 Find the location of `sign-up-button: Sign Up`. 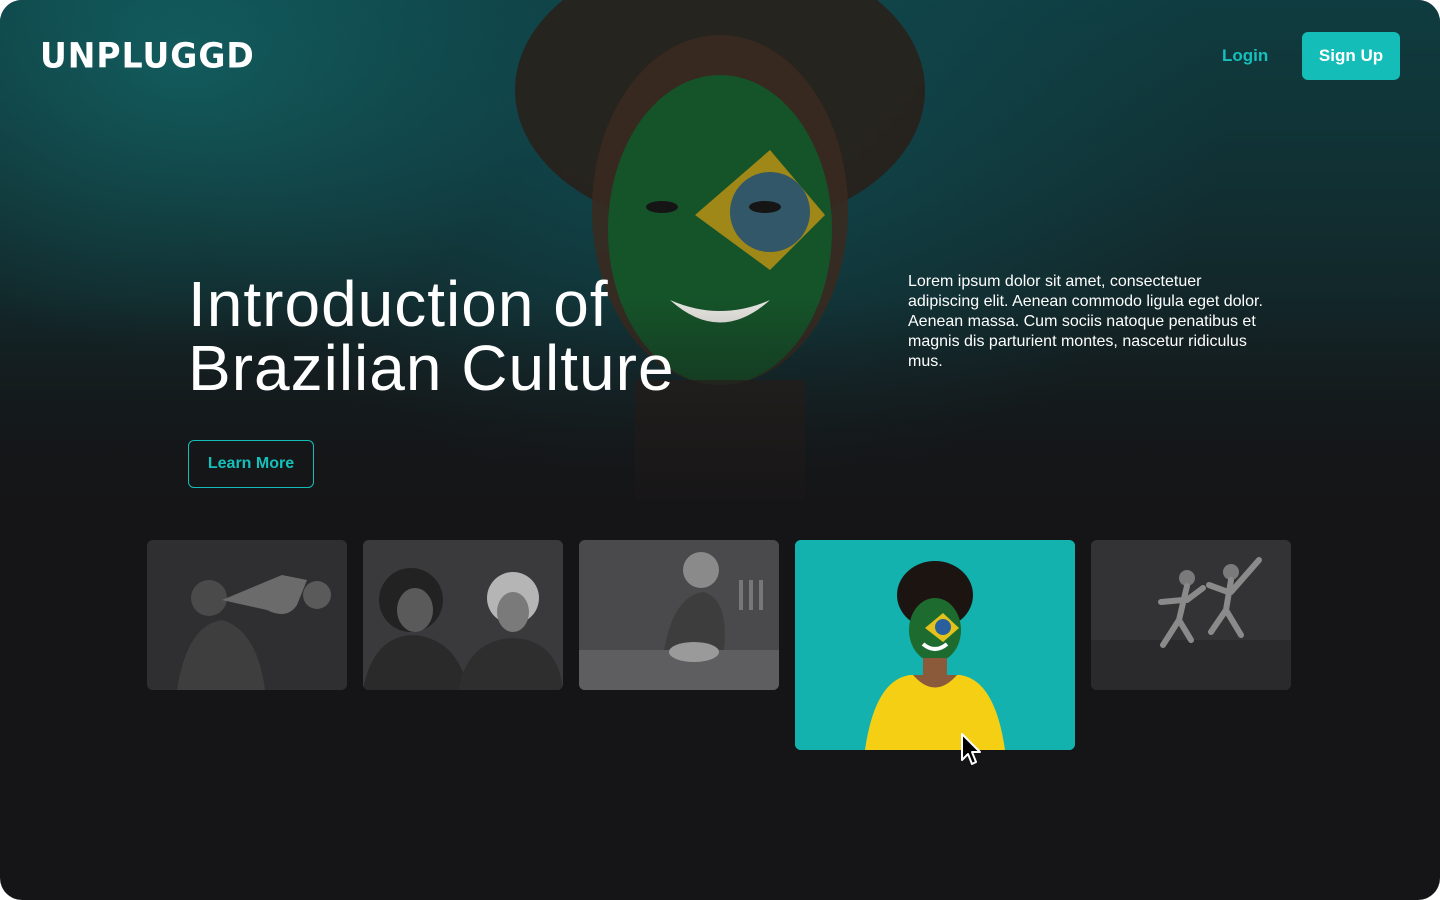

sign-up-button: Sign Up is located at coordinates (1351, 56).